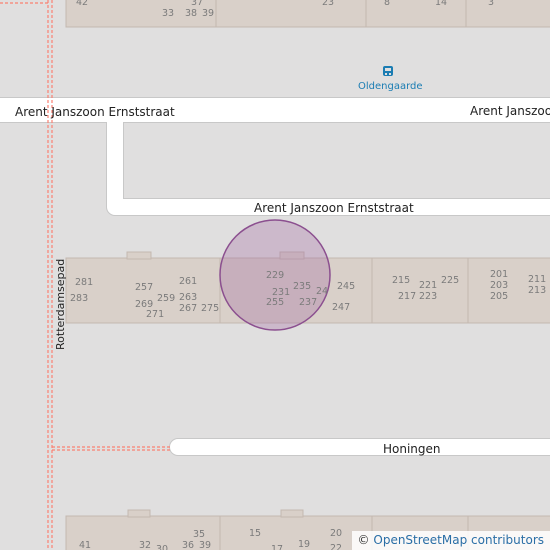 This screenshot has width=550, height=550. I want to click on house-number-label: 267, so click(188, 308).